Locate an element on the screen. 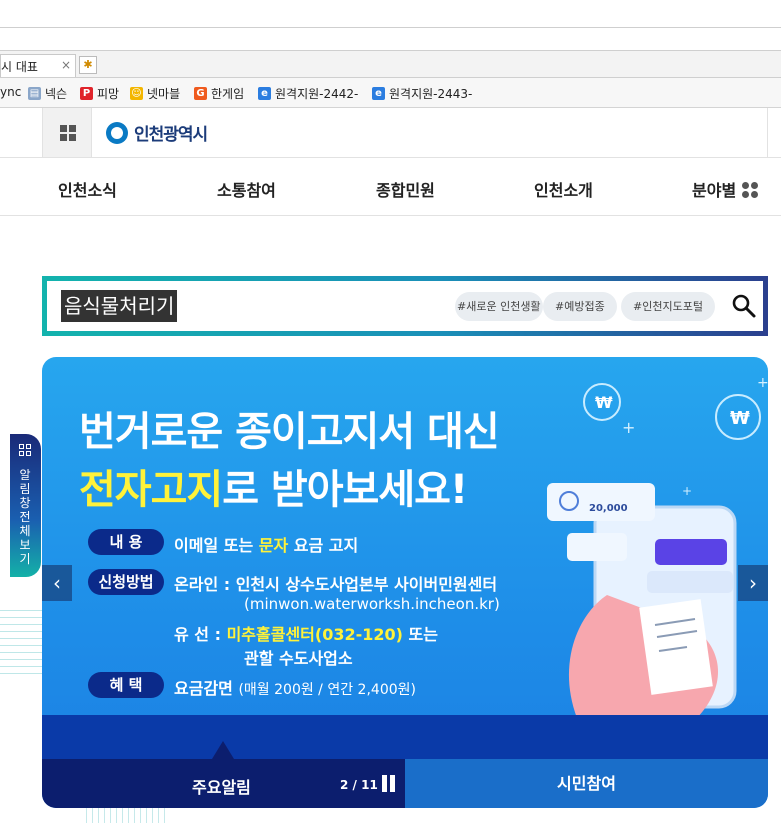 The width and height of the screenshot is (781, 823). search-box: 음식물처리기 #새로운 인천생활 #예방접종 #인천지도포털 is located at coordinates (405, 306).